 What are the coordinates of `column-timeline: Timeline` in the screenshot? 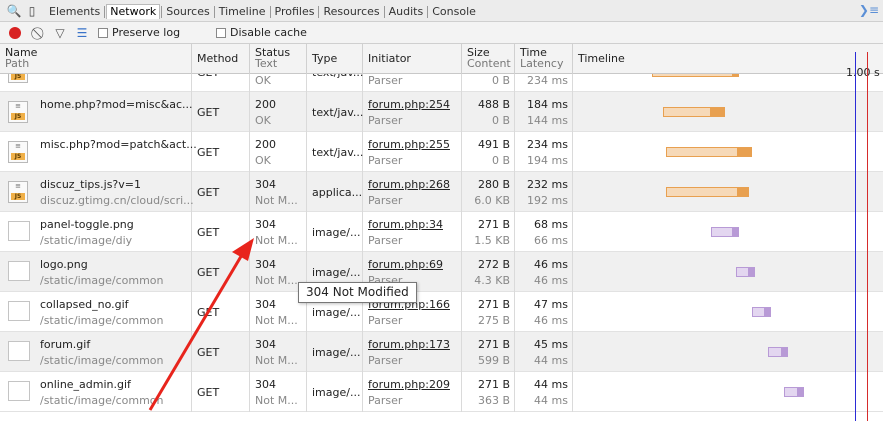 It's located at (728, 59).